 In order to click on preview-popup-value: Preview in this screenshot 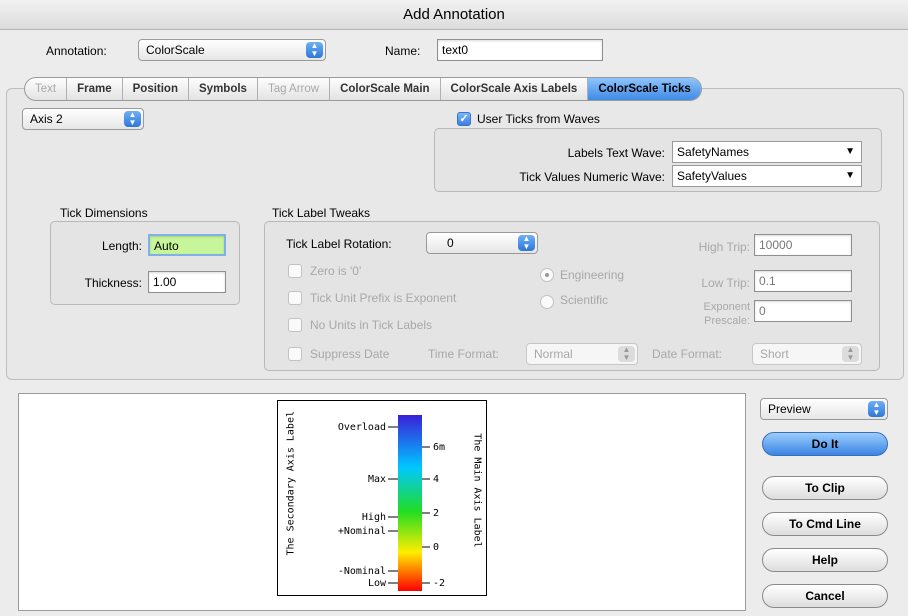, I will do `click(789, 409)`.